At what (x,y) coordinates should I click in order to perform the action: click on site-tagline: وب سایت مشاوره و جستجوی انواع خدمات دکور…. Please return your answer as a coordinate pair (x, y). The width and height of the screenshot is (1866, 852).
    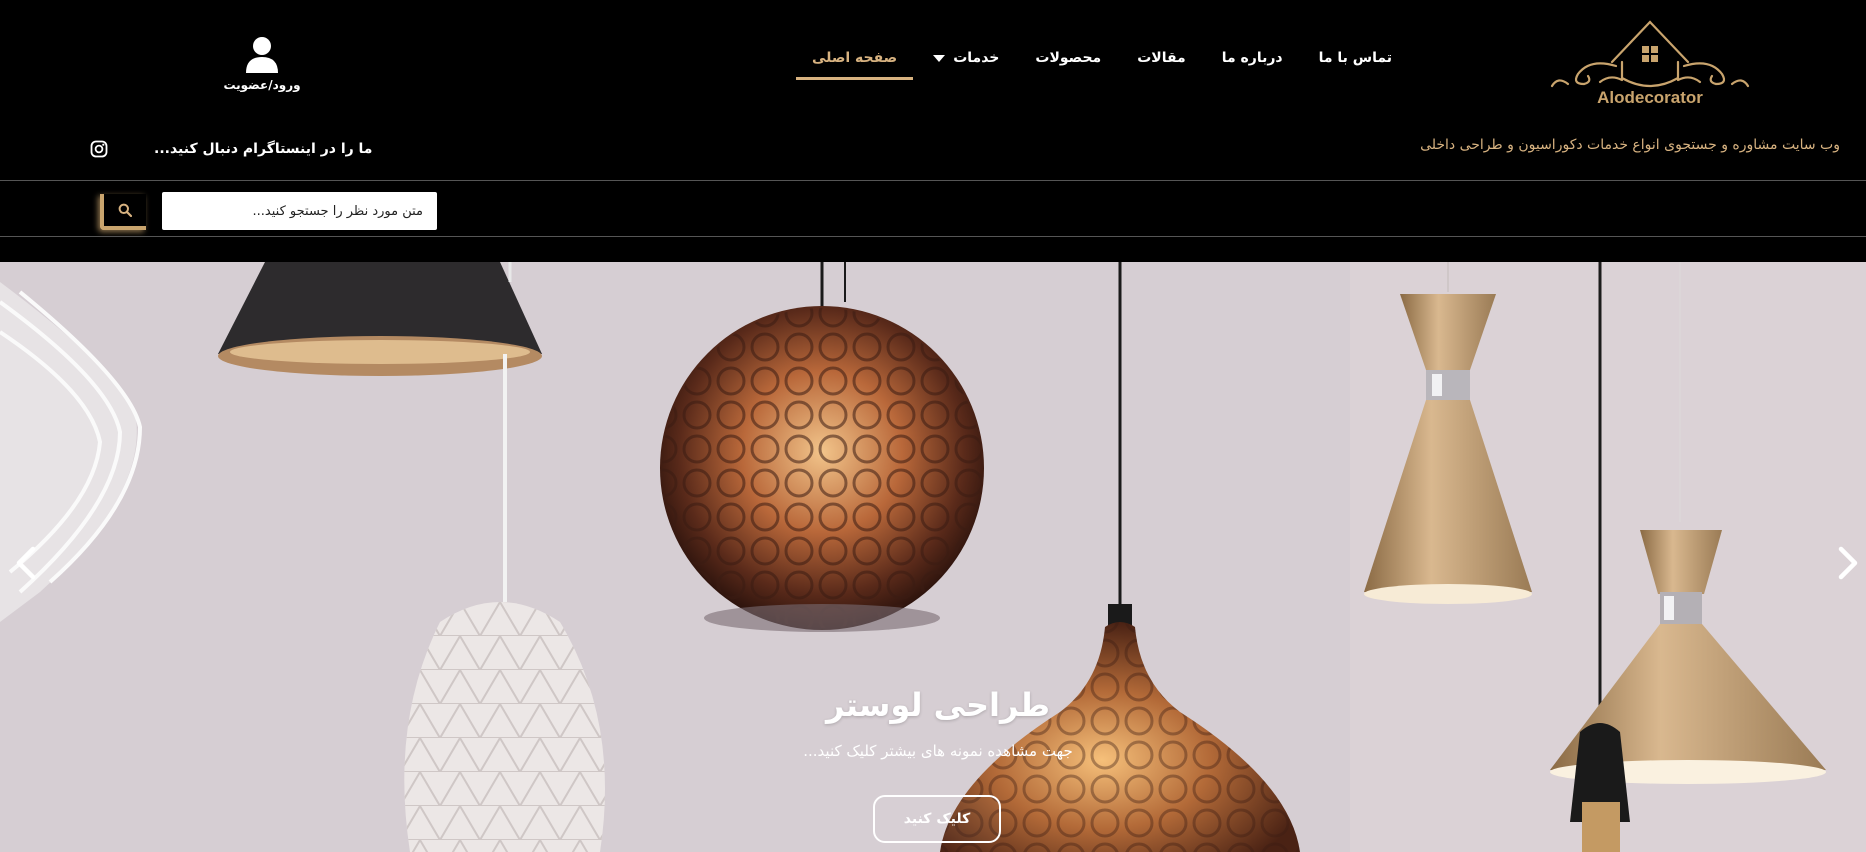
    Looking at the image, I should click on (1630, 145).